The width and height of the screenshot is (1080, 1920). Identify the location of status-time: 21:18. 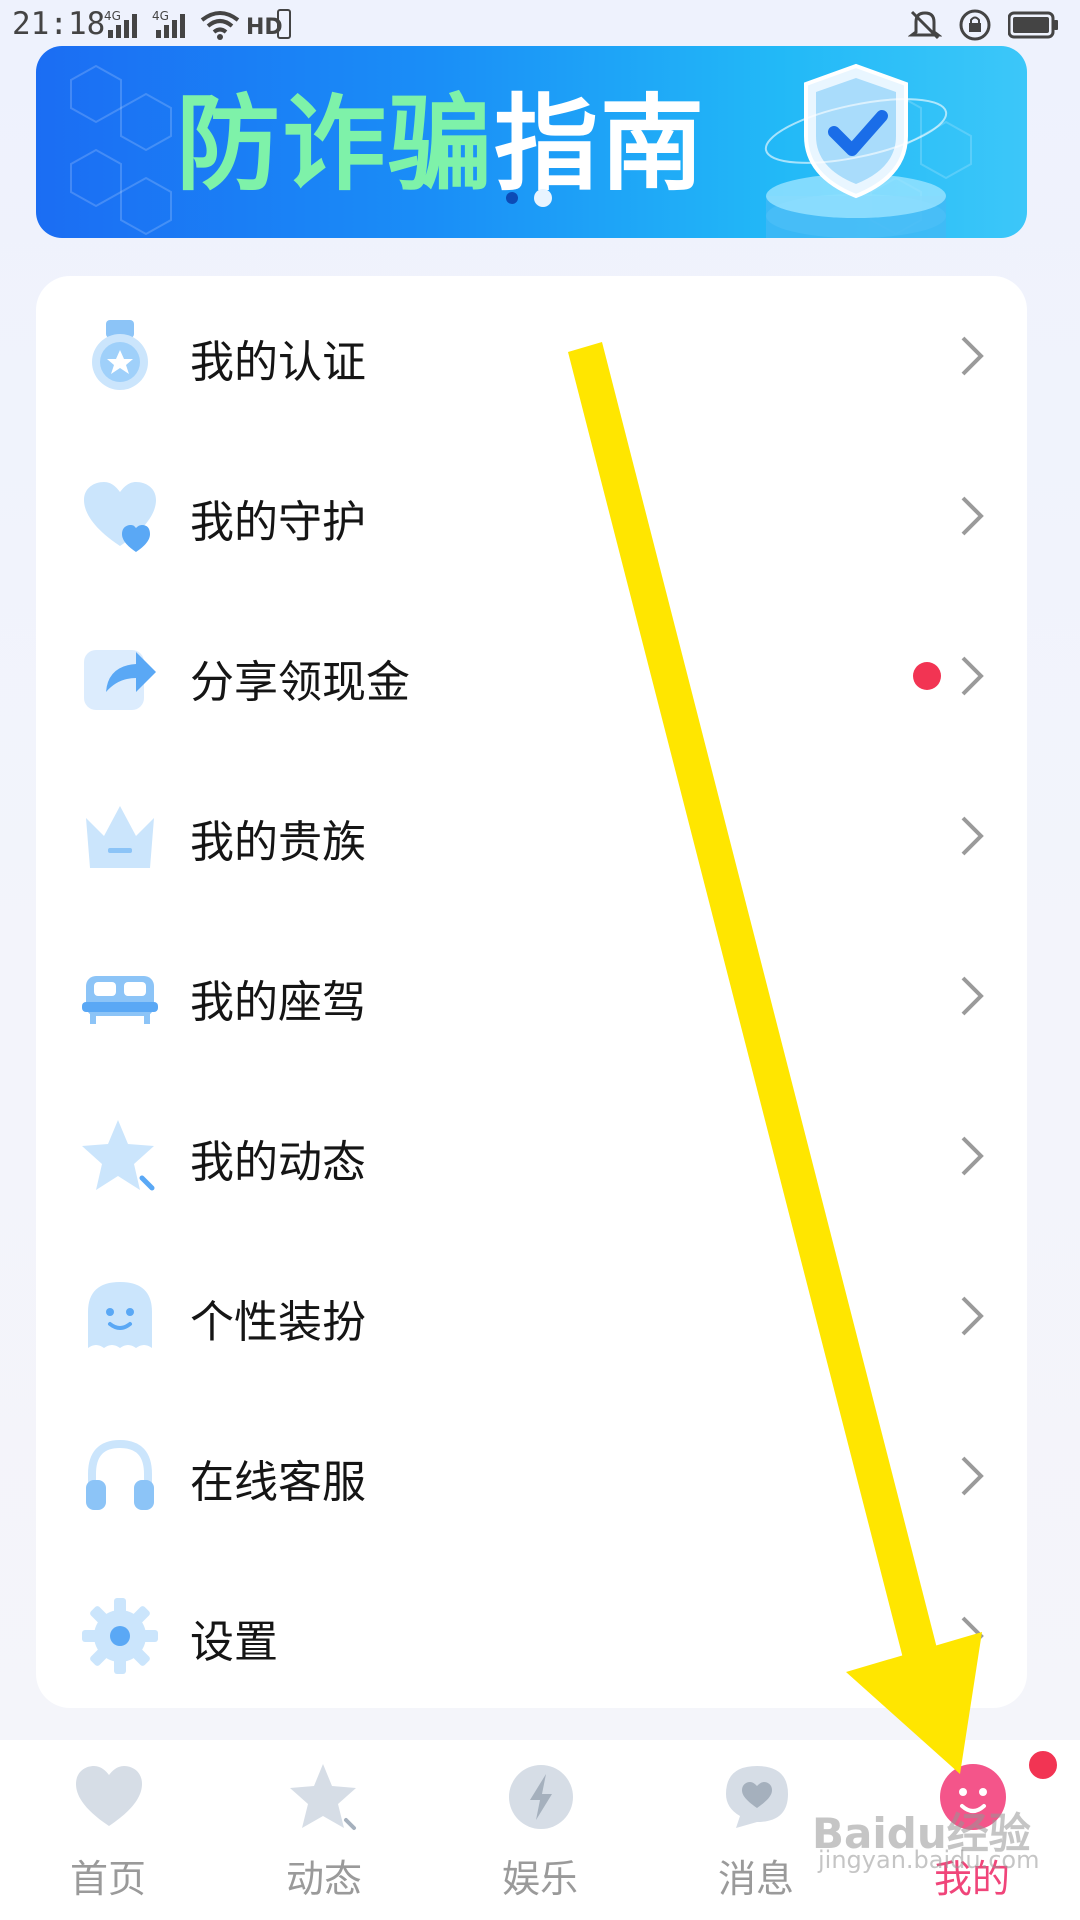
(59, 24).